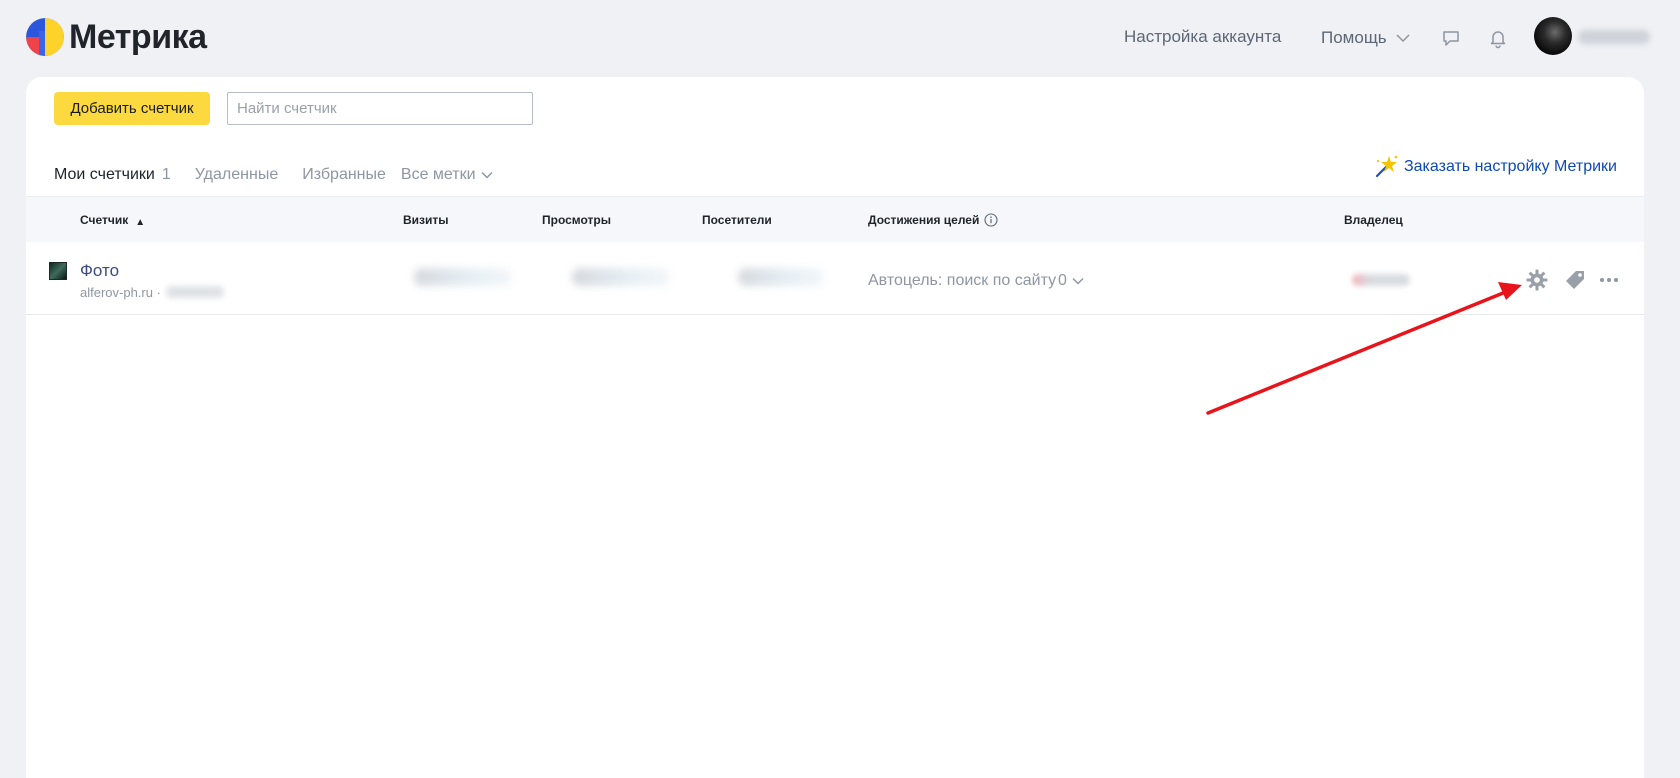 This screenshot has height=778, width=1680. I want to click on column-label: Визиты, so click(426, 220).